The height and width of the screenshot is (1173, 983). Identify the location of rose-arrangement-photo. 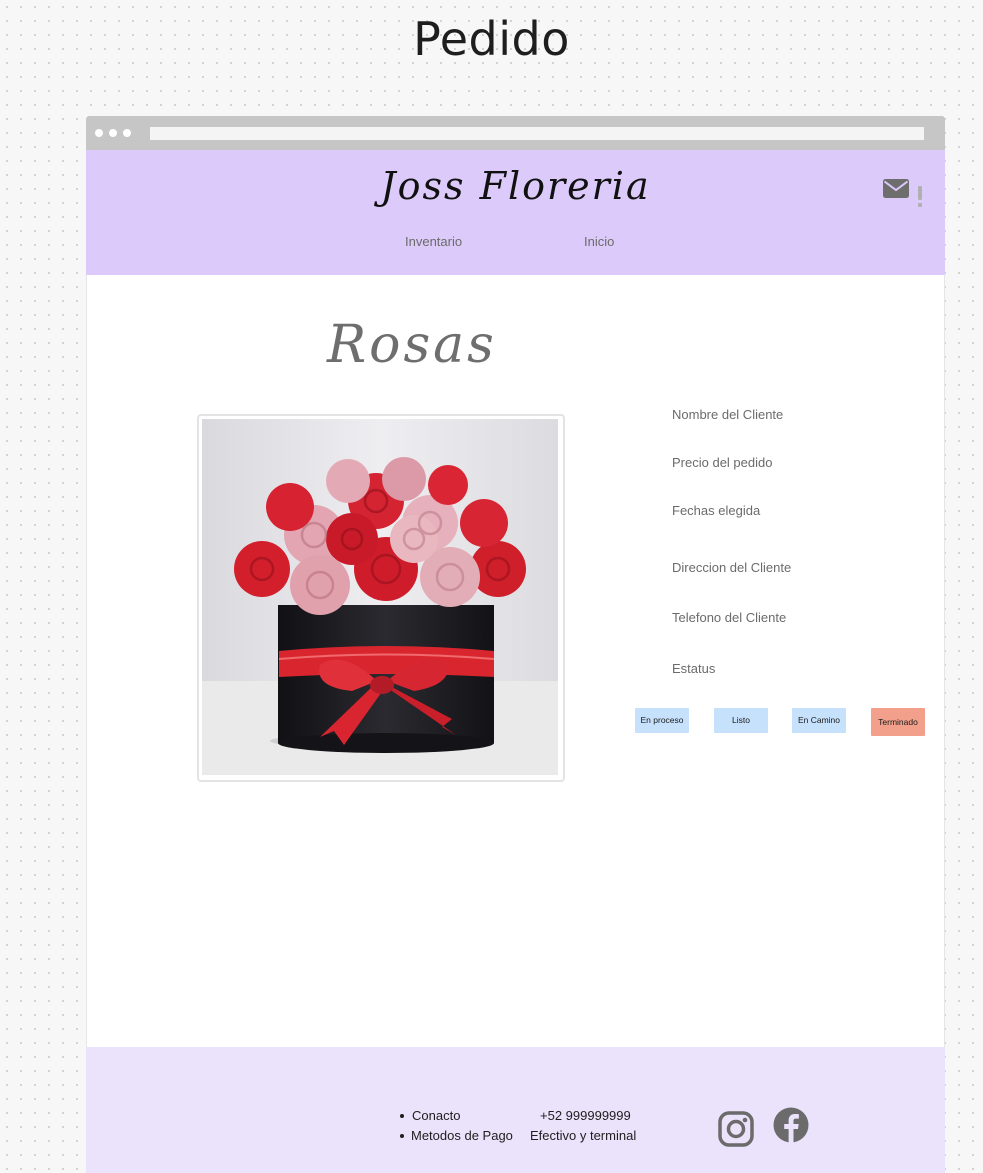
(380, 597).